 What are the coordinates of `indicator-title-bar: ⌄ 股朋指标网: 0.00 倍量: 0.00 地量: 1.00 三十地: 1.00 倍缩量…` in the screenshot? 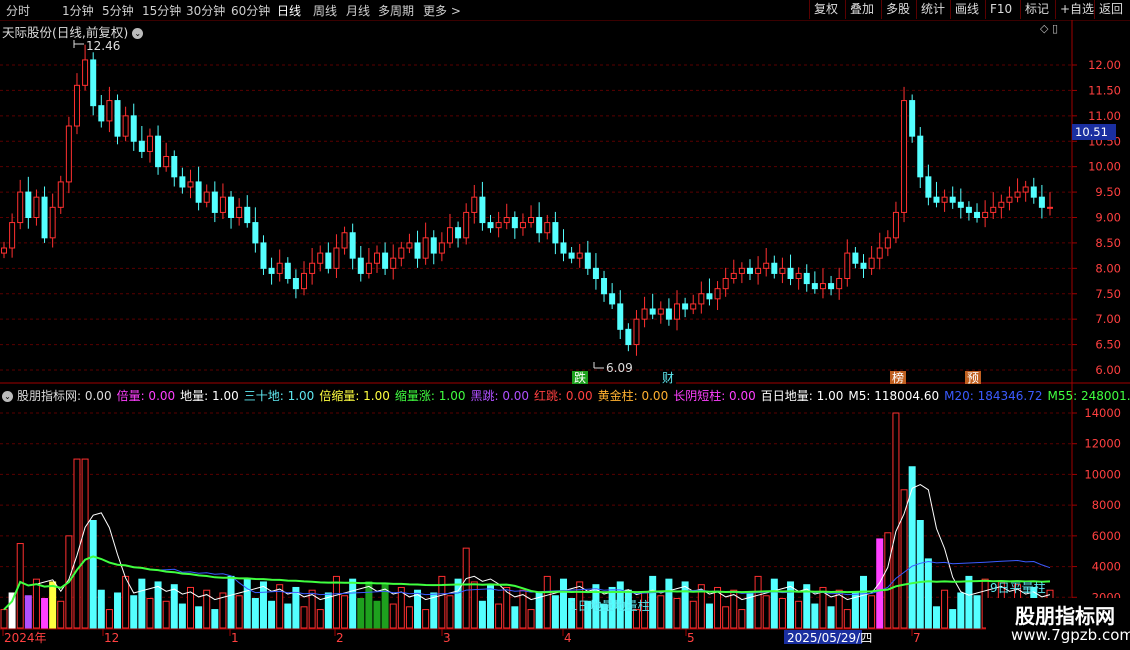 It's located at (566, 395).